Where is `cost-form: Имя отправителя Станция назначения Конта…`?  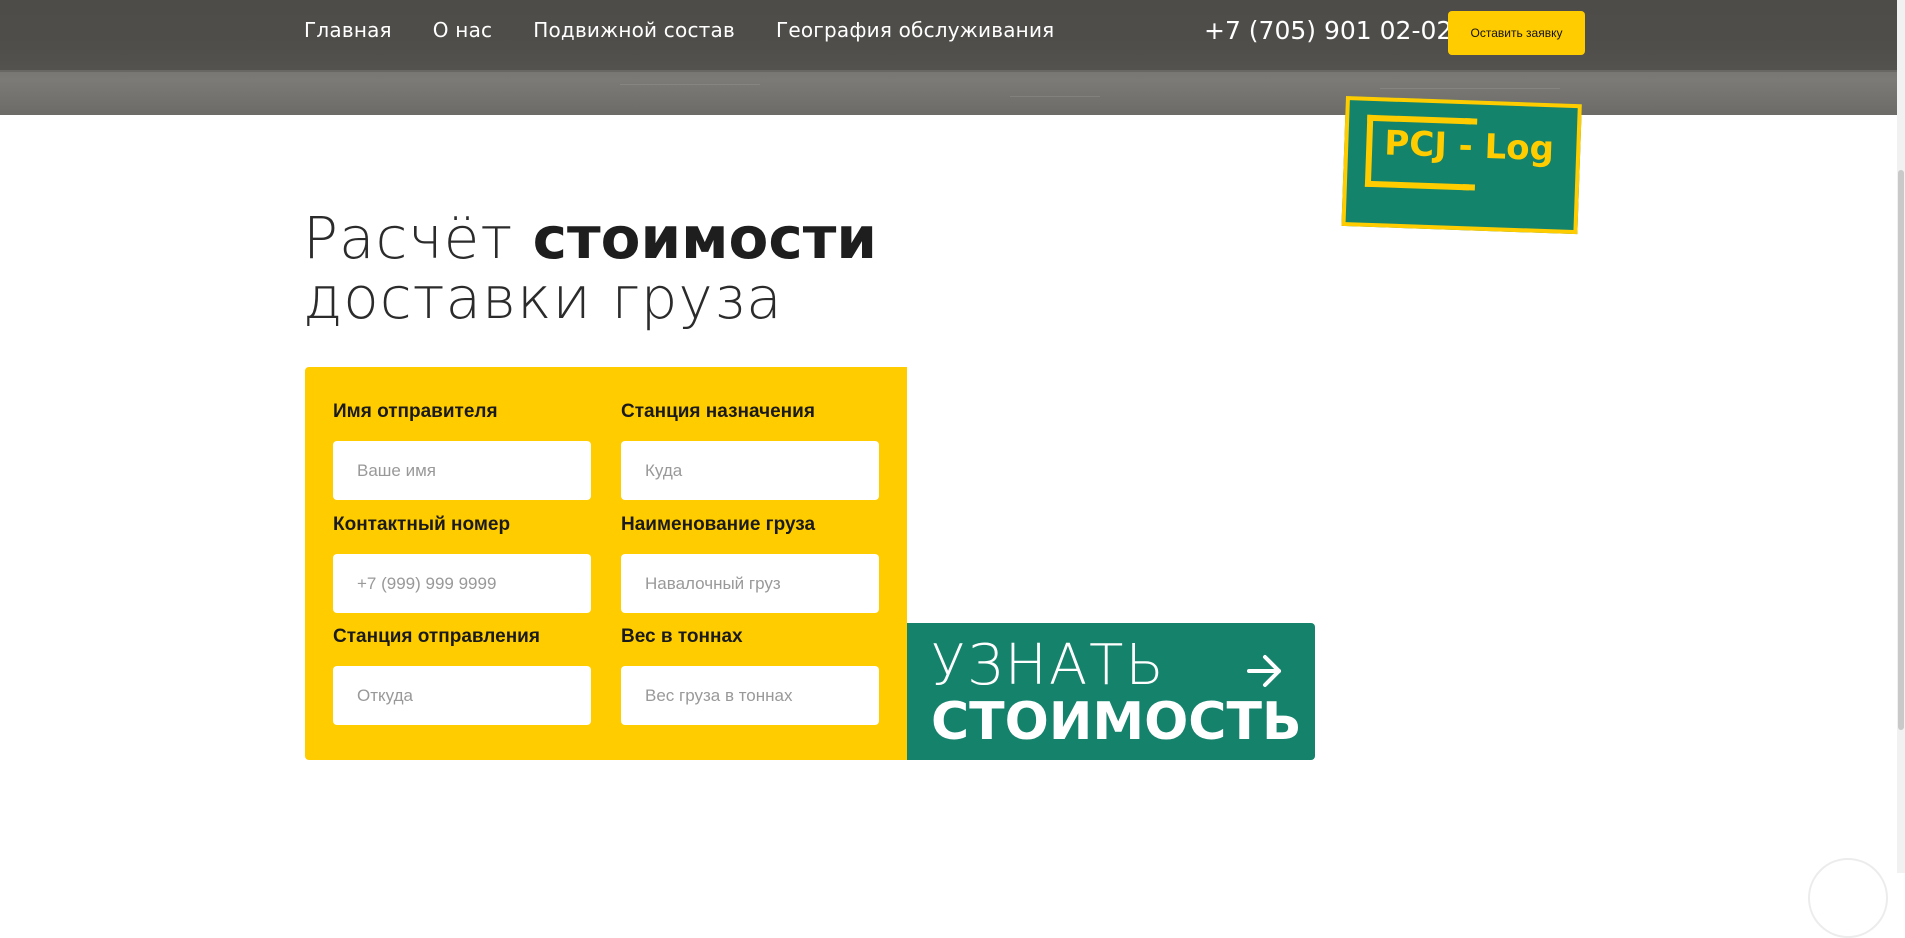 cost-form: Имя отправителя Станция назначения Конта… is located at coordinates (606, 563).